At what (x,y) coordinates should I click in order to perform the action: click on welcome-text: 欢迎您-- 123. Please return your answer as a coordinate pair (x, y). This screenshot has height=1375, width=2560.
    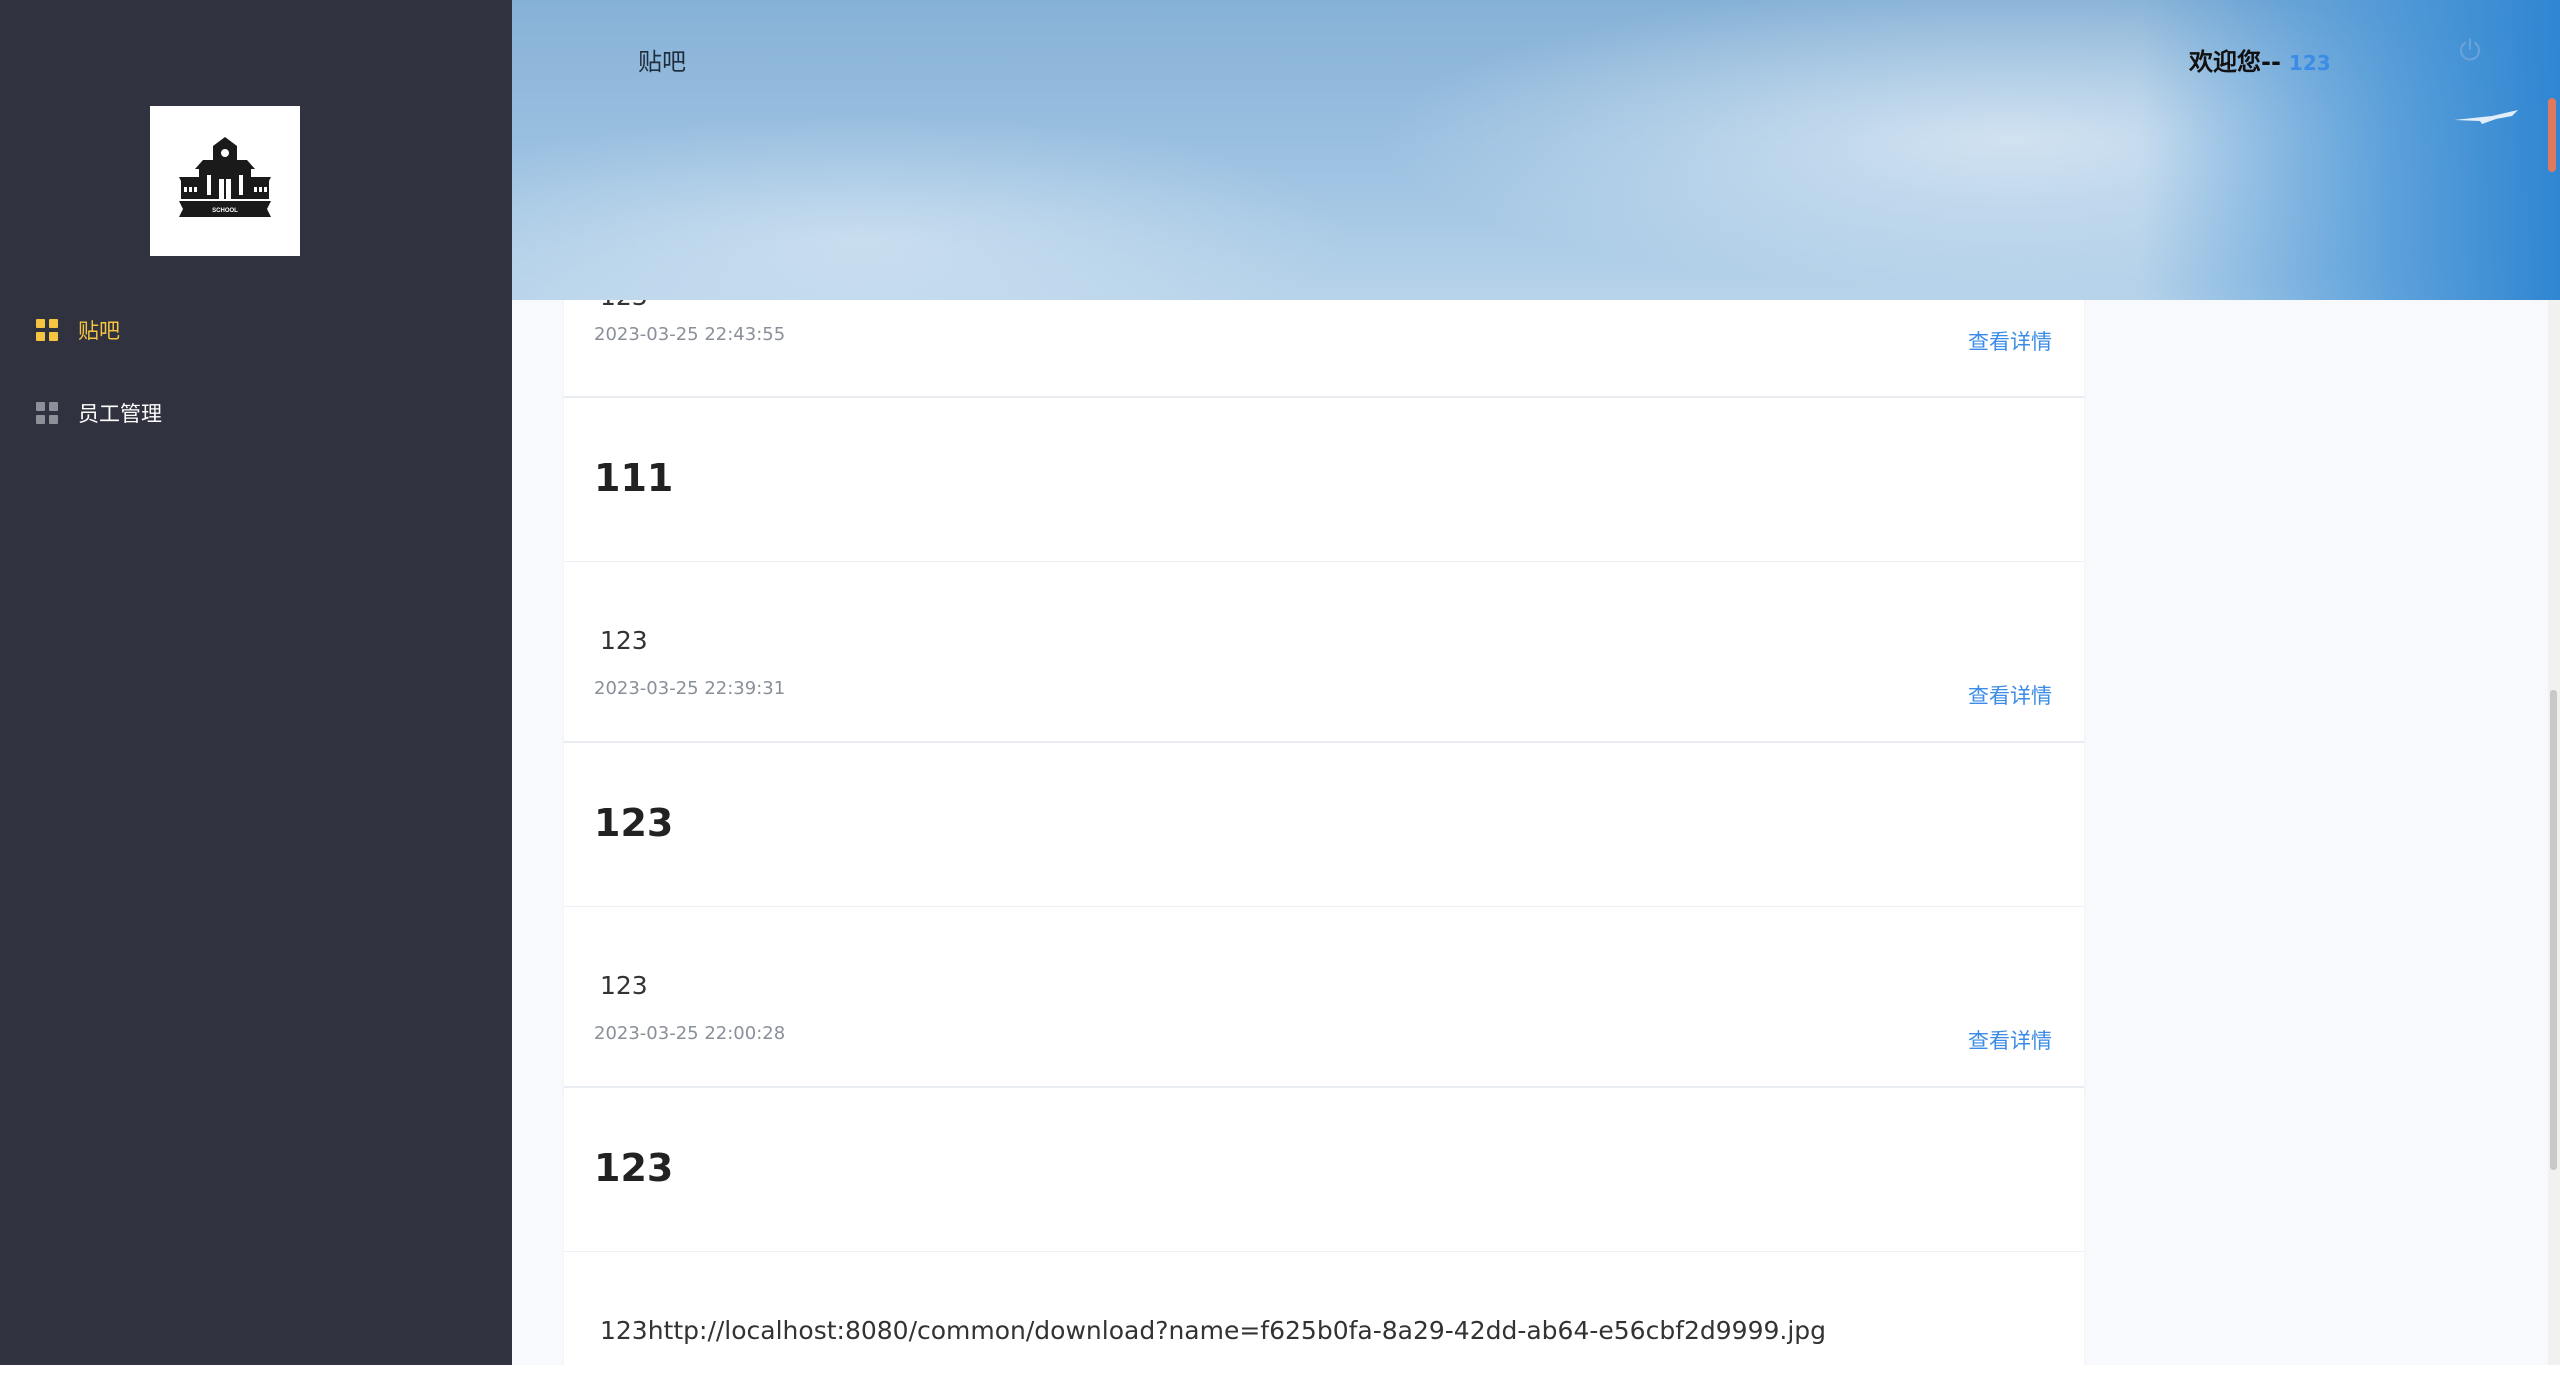
    Looking at the image, I should click on (2260, 59).